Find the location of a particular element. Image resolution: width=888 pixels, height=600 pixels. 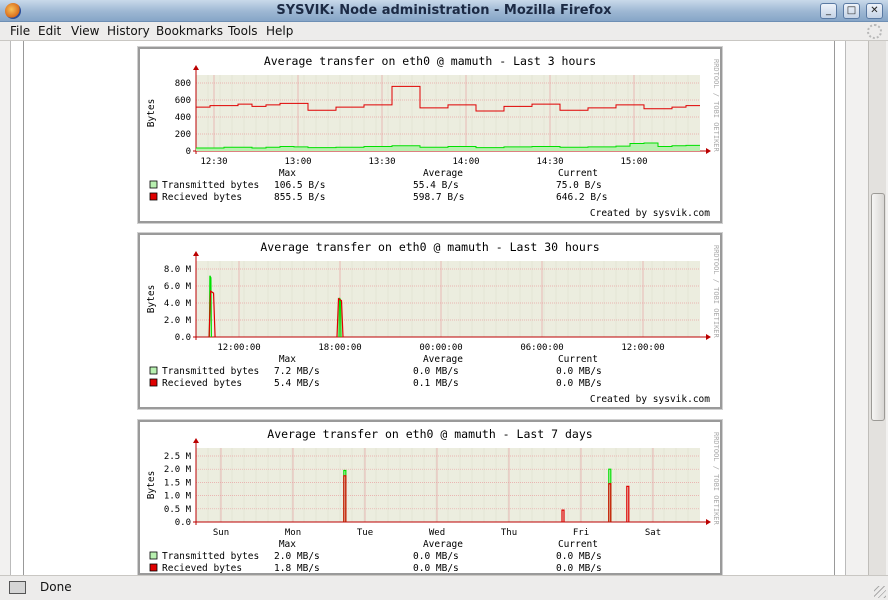

status-bar: Done is located at coordinates (444, 587).